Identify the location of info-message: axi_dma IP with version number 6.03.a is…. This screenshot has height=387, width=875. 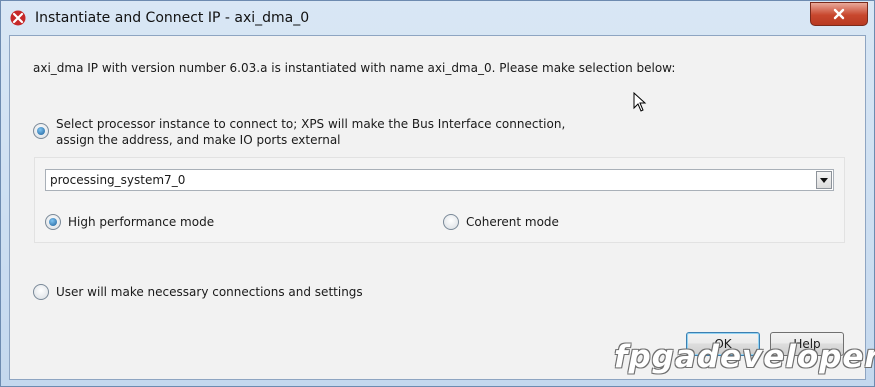
(354, 68).